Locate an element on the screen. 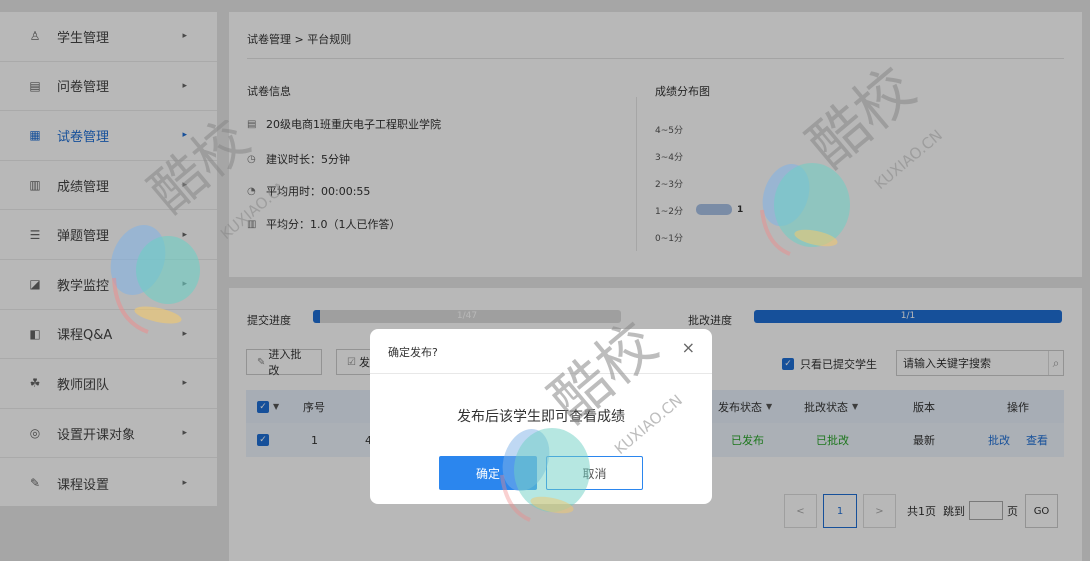 Image resolution: width=1090 pixels, height=561 pixels. dialog-title: 确定发布? is located at coordinates (413, 352).